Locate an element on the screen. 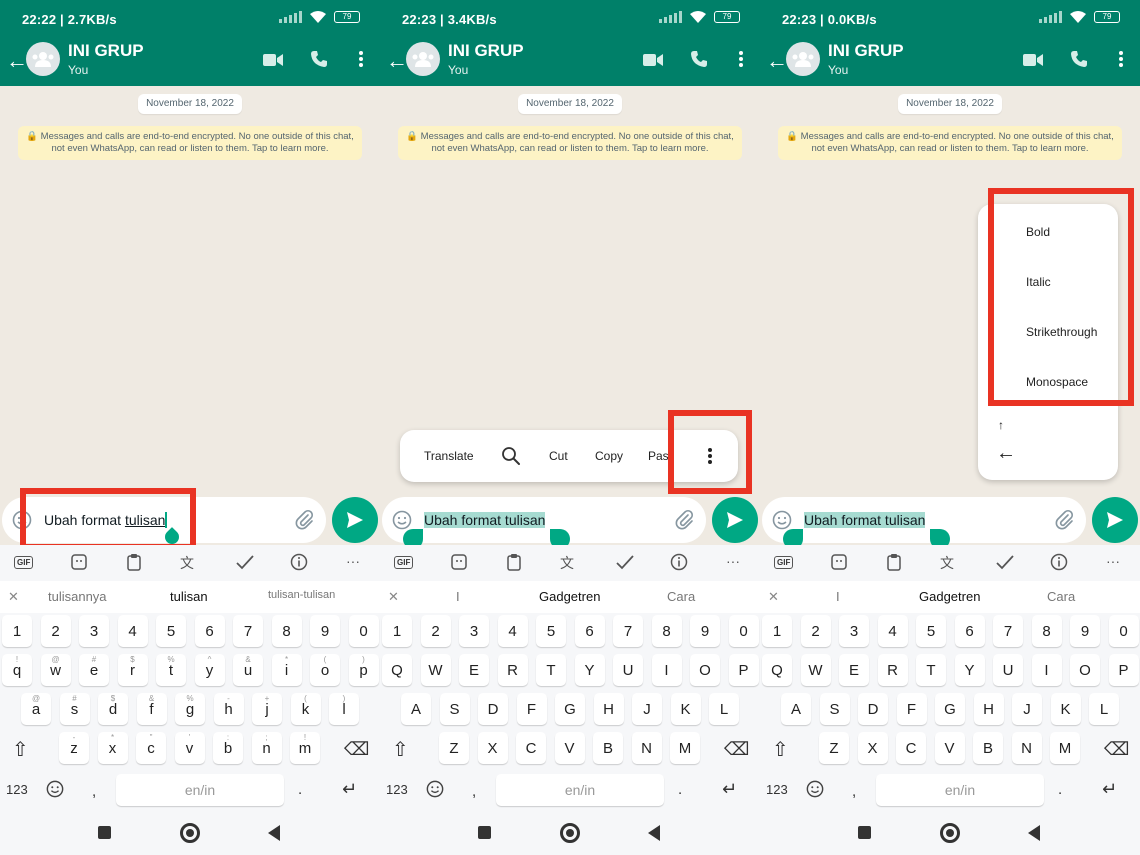 This screenshot has width=1140, height=855. backspace-key: ⌫ is located at coordinates (356, 749).